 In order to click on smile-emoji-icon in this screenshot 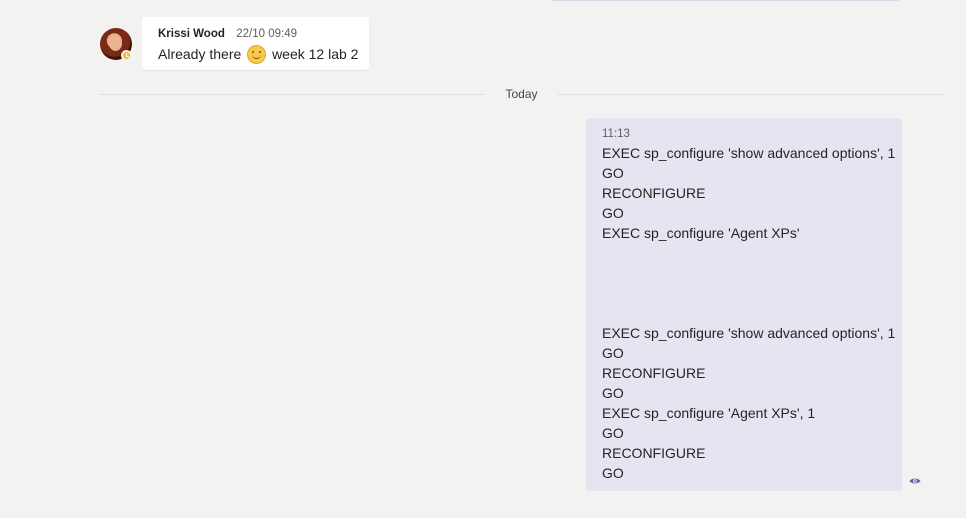, I will do `click(257, 54)`.